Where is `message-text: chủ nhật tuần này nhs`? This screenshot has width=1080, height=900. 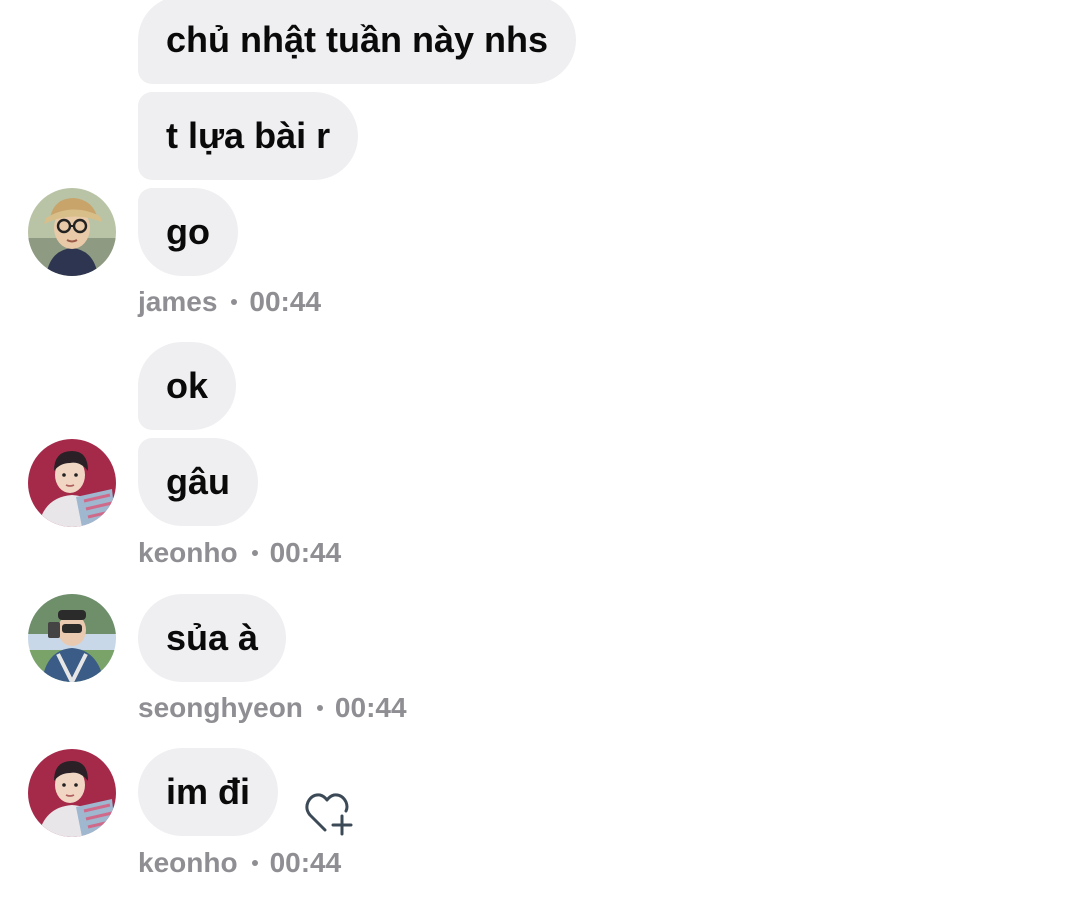
message-text: chủ nhật tuần này nhs is located at coordinates (357, 39).